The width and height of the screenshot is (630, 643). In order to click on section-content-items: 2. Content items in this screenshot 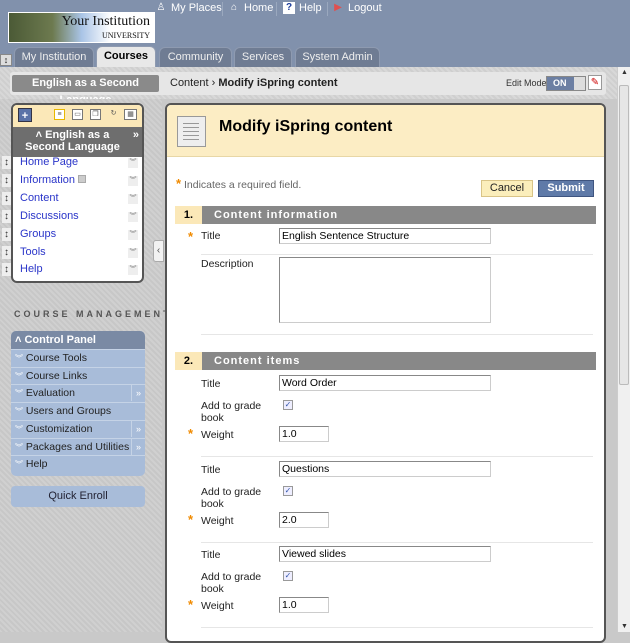, I will do `click(385, 361)`.